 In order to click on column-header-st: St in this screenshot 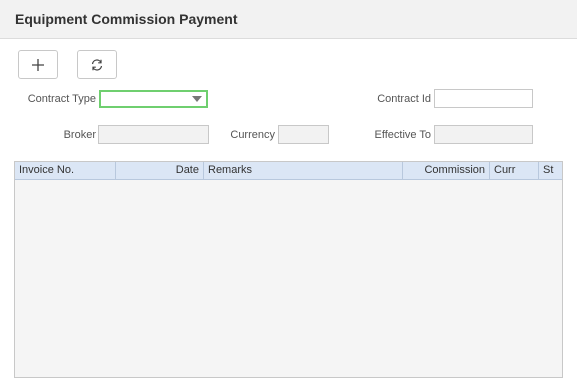, I will do `click(550, 170)`.